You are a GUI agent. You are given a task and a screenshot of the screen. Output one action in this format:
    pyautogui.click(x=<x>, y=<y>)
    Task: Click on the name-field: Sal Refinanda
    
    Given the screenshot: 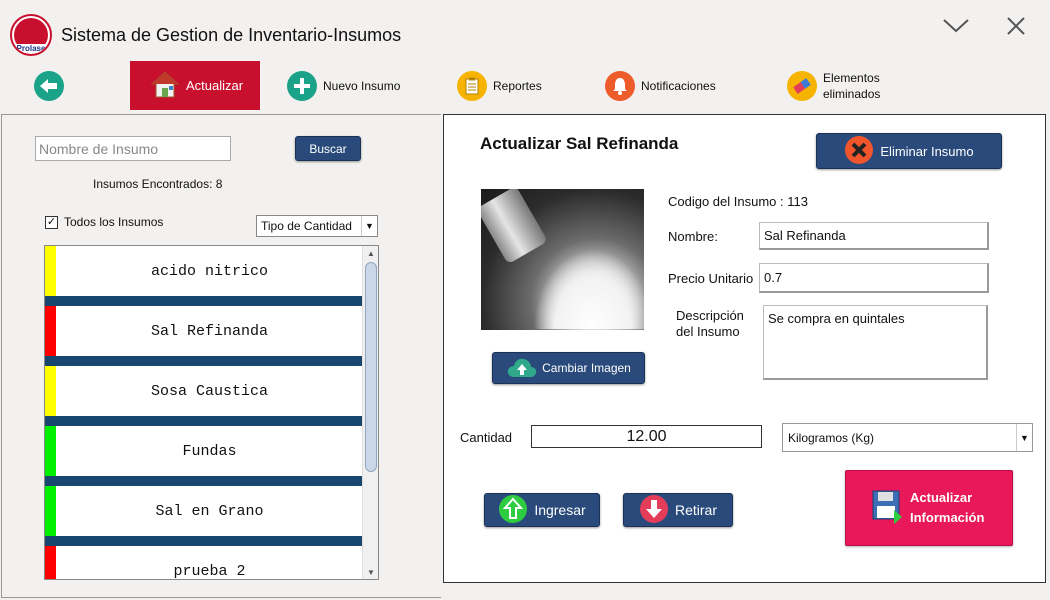 What is the action you would take?
    pyautogui.click(x=874, y=236)
    